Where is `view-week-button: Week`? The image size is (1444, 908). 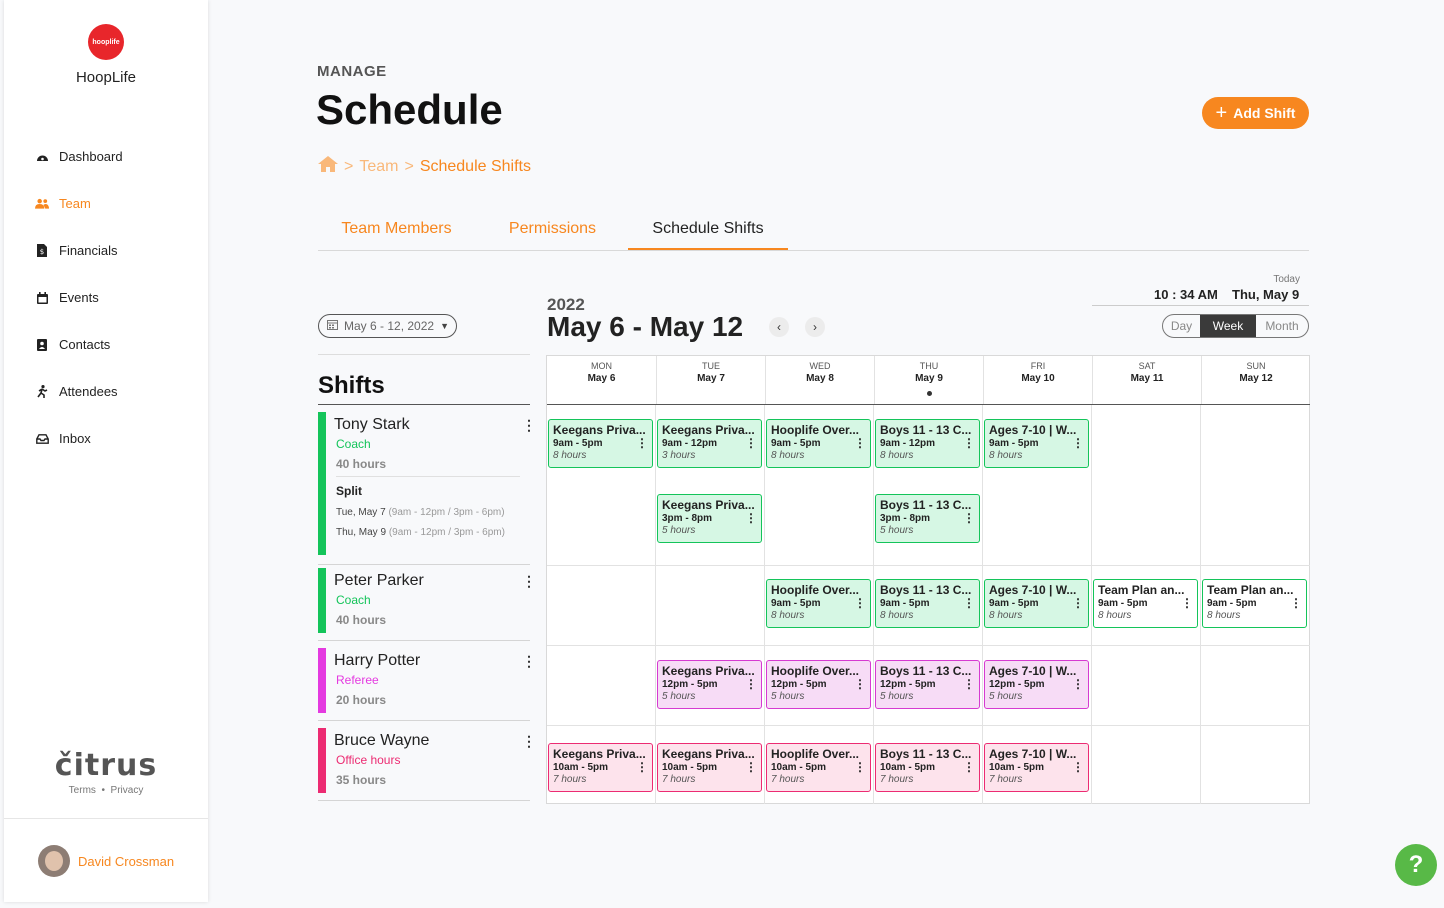
view-week-button: Week is located at coordinates (1228, 326).